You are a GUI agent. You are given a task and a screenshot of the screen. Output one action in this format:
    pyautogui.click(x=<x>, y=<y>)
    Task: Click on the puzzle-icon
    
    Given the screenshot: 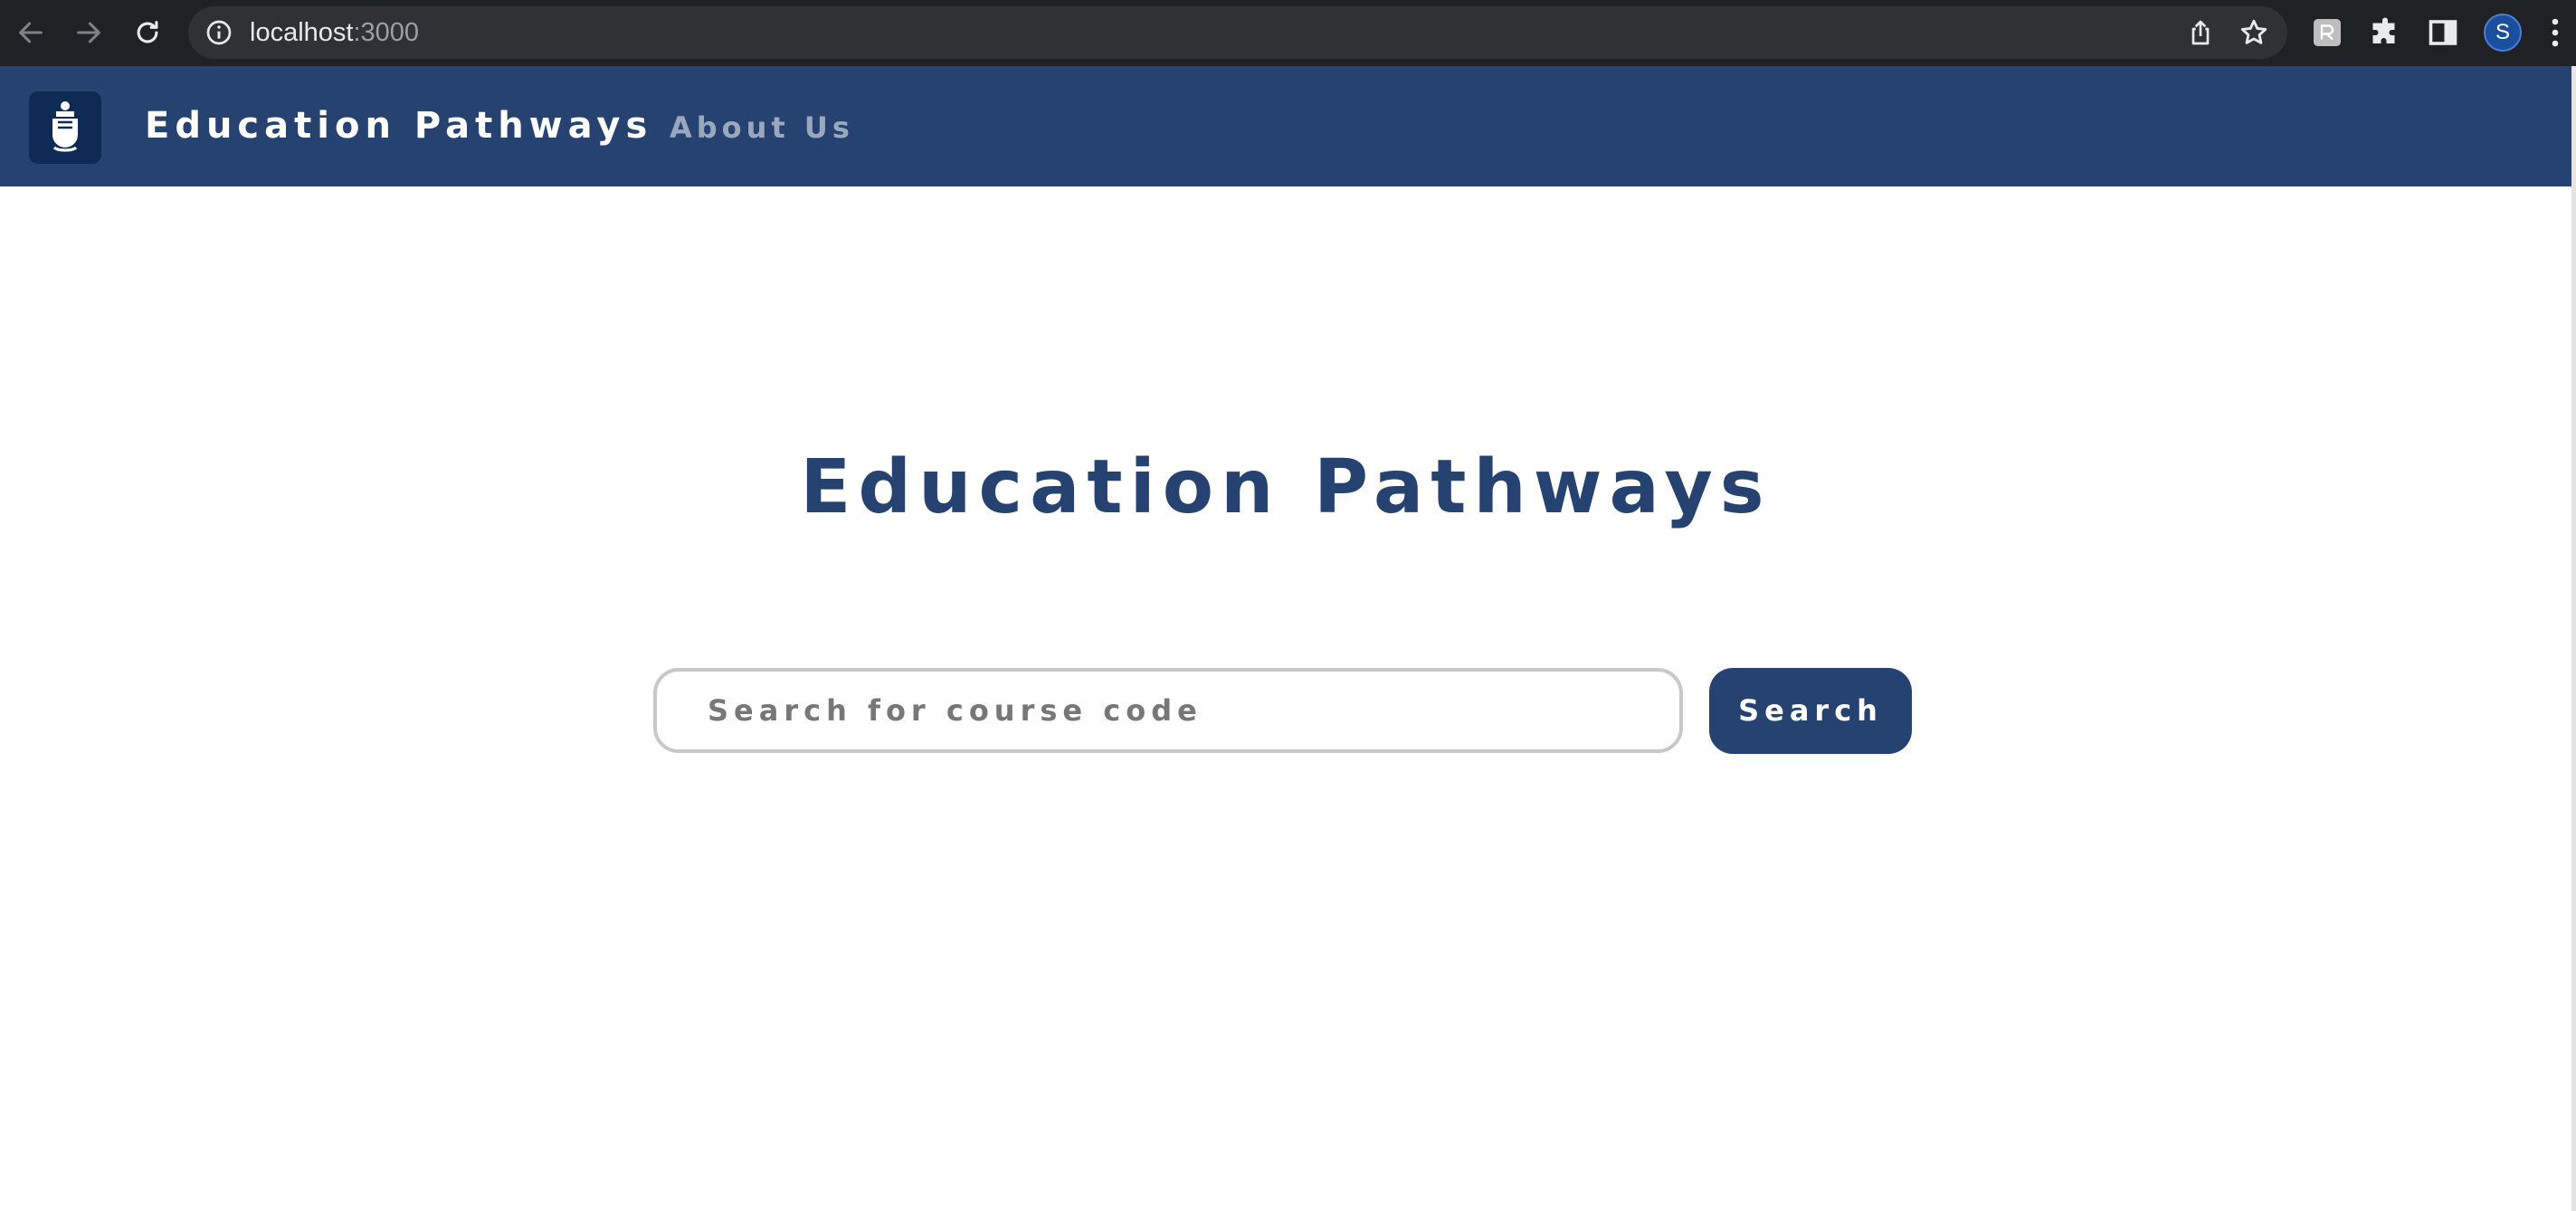 What is the action you would take?
    pyautogui.click(x=2385, y=32)
    